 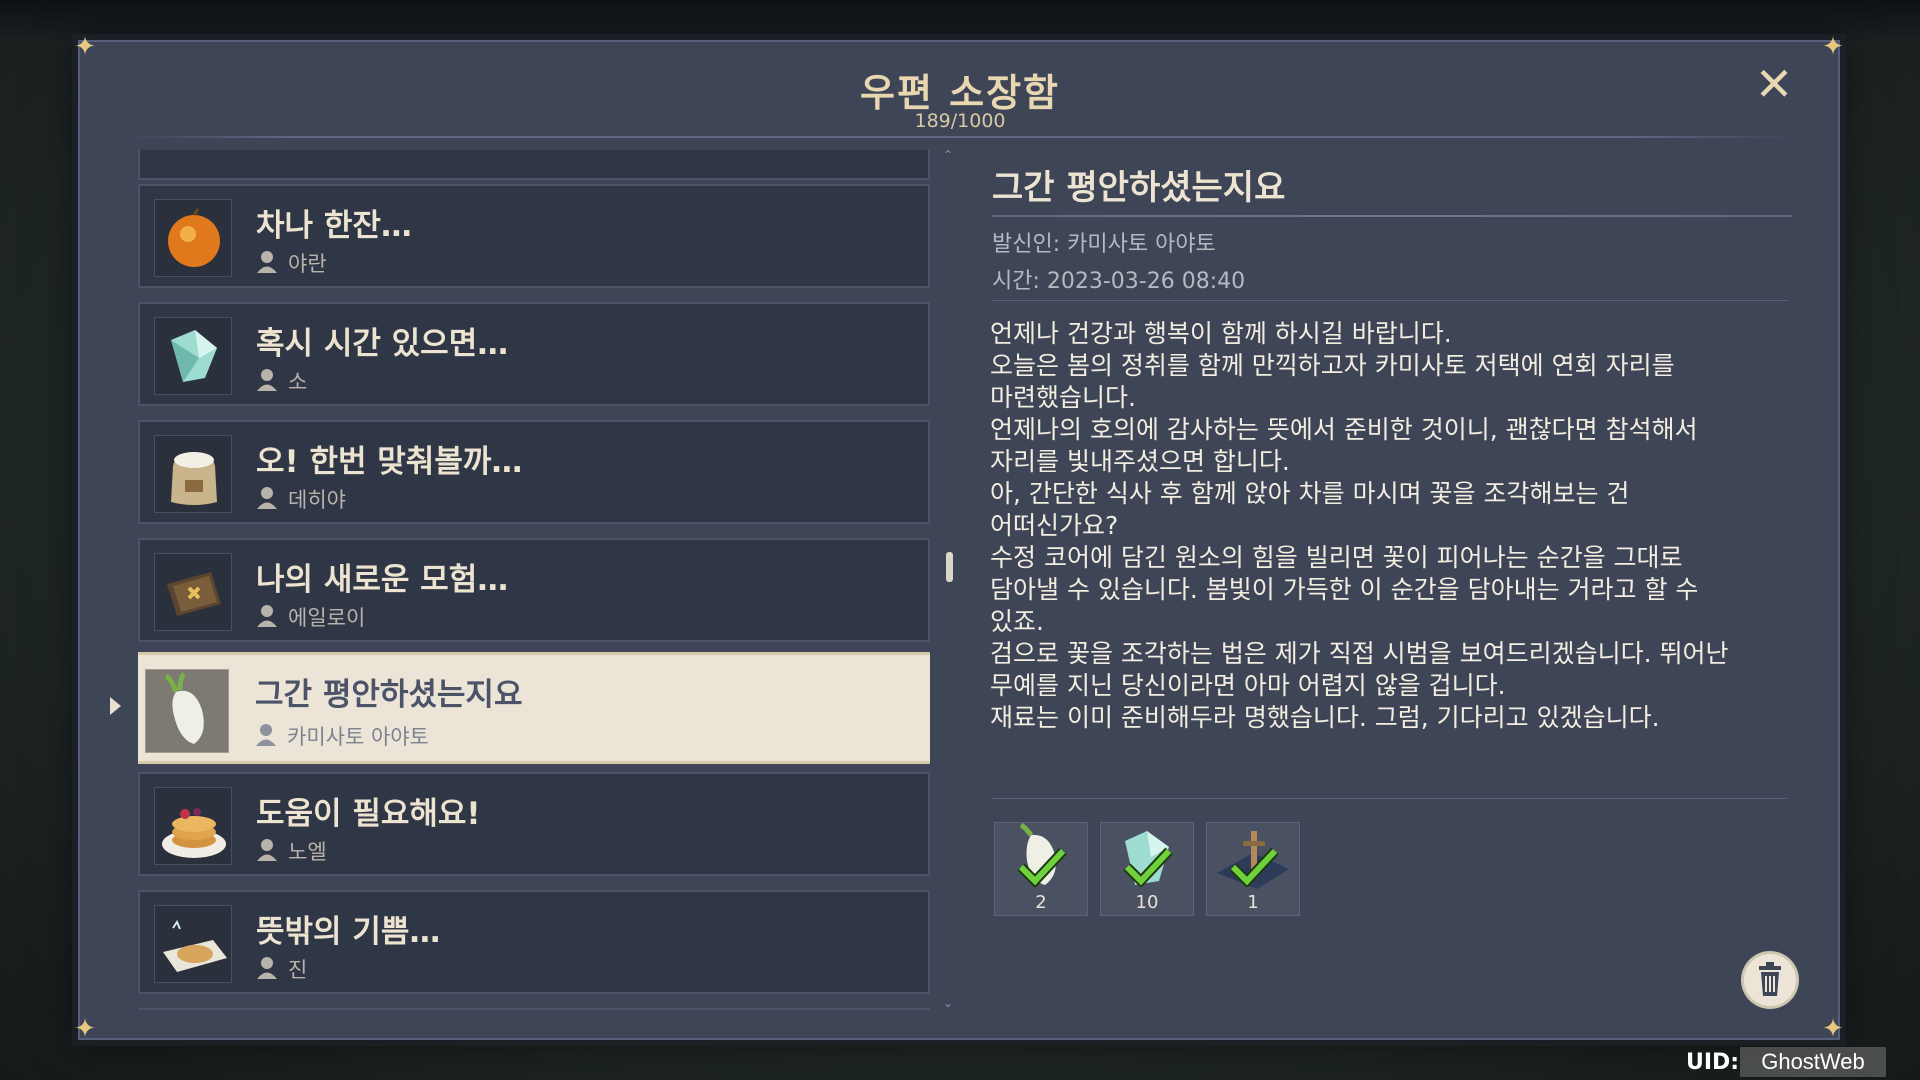 I want to click on mail-counter: 189/1000, so click(x=960, y=121).